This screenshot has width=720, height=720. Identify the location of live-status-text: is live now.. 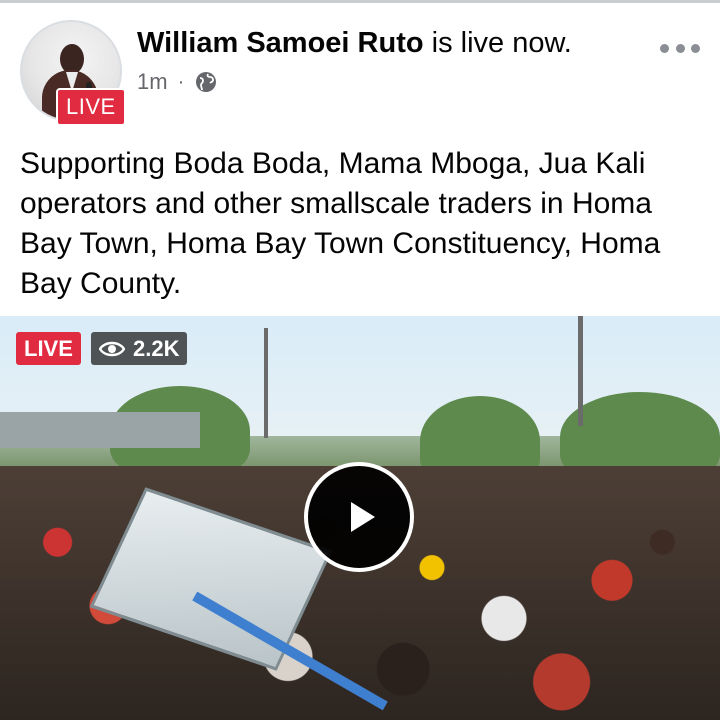
(497, 43).